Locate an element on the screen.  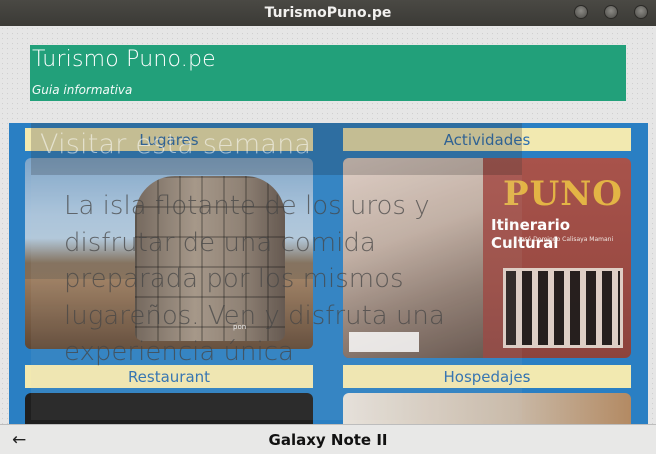
featured-title: Visitar esta semana is located at coordinates (176, 144).